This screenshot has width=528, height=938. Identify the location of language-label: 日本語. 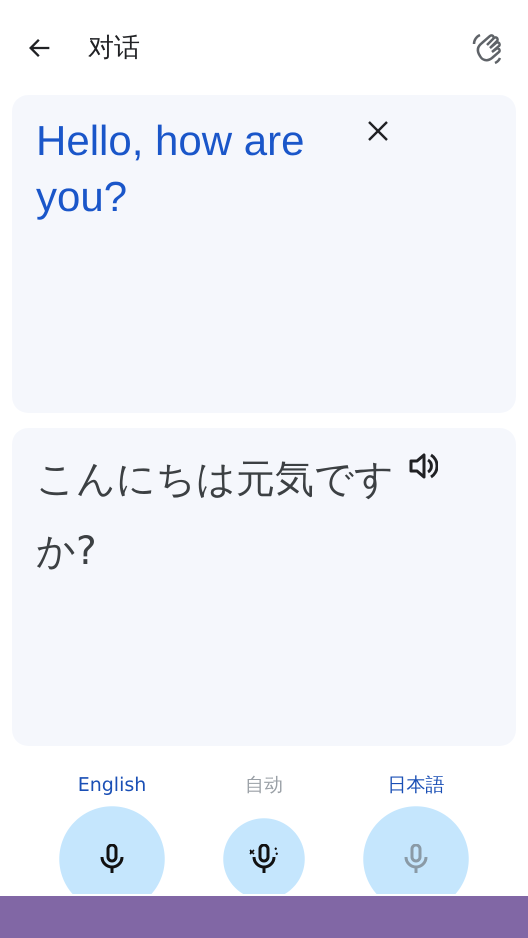
(416, 785).